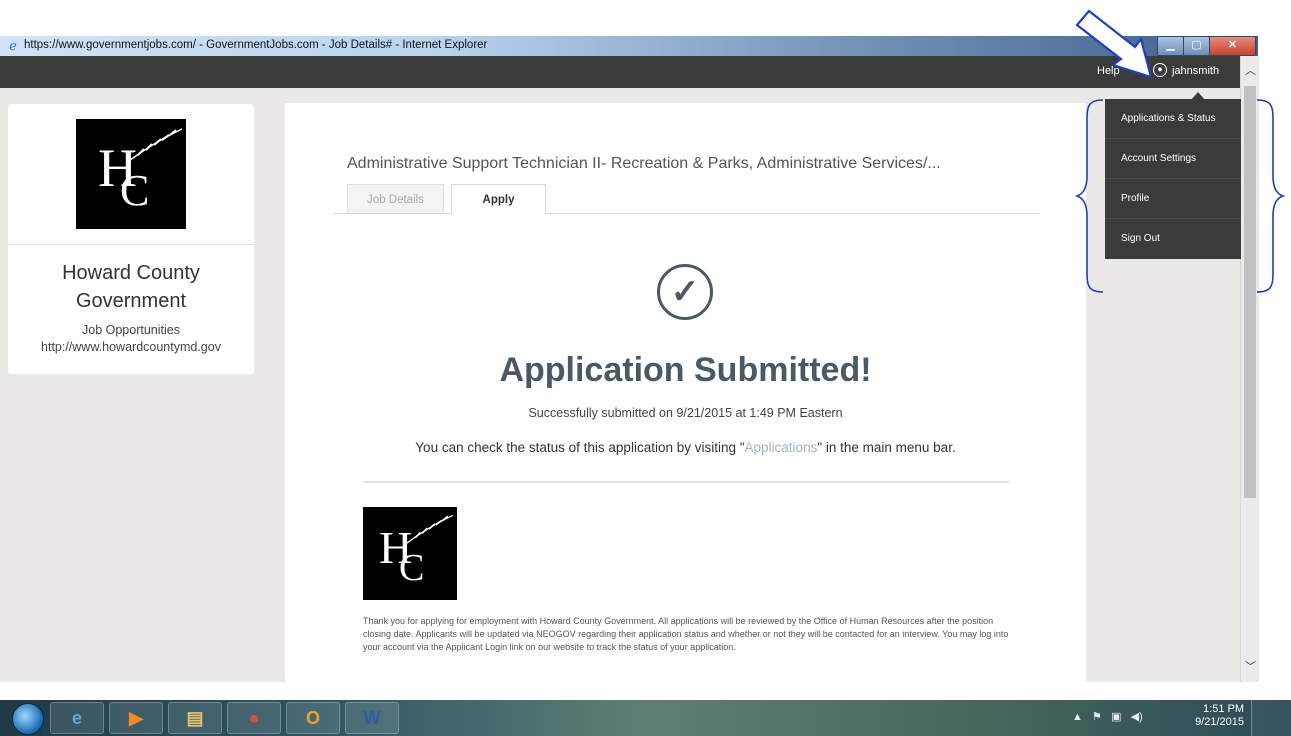 This screenshot has height=736, width=1291. What do you see at coordinates (1107, 716) in the screenshot?
I see `system-tray: ▲ ⚑ ▣ ◀)` at bounding box center [1107, 716].